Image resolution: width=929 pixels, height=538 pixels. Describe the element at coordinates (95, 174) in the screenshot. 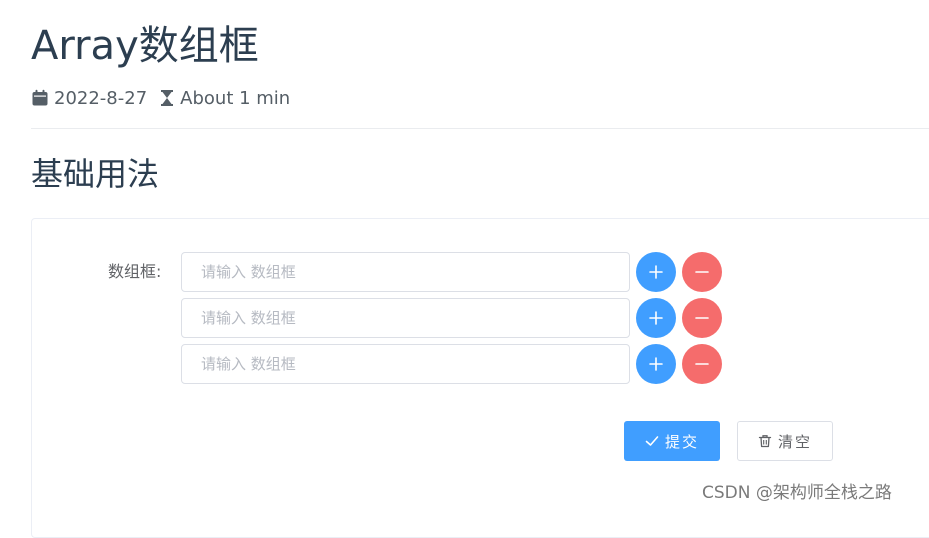

I see `section-title: 基础用法` at that location.